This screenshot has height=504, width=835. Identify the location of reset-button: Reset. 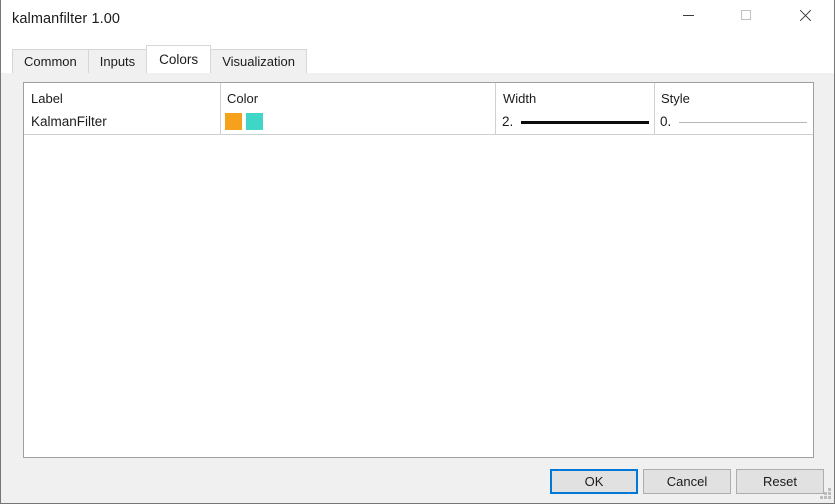
(780, 481).